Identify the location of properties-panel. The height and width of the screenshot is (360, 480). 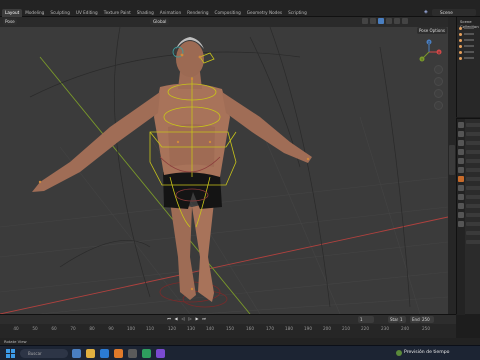
(468, 216).